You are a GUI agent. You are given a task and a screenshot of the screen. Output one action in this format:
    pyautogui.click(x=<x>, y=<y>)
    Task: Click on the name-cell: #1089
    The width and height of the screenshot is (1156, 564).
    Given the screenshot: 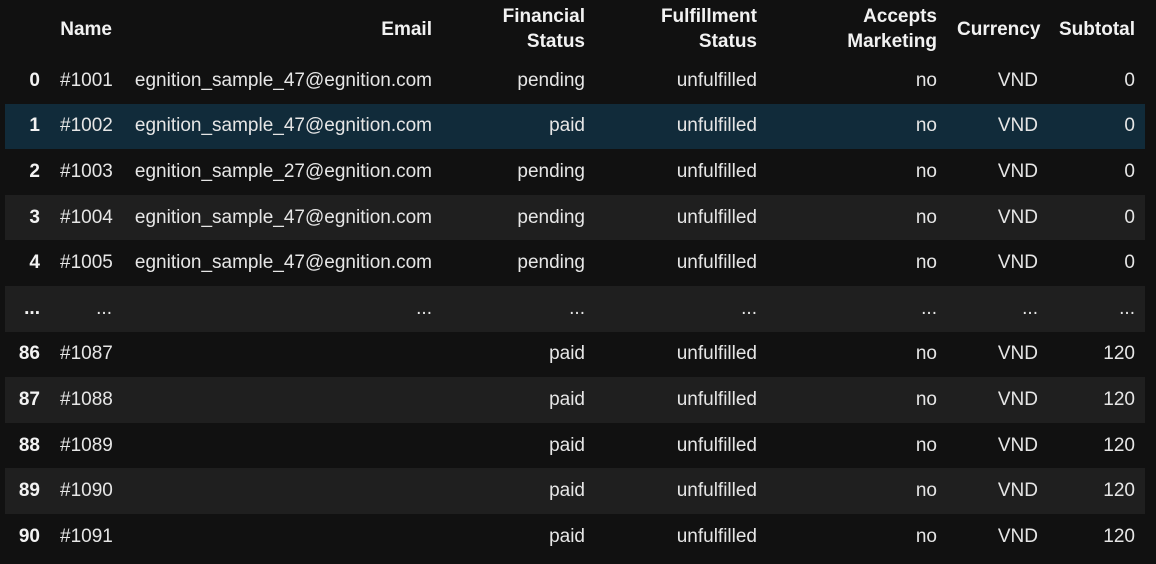 What is the action you would take?
    pyautogui.click(x=86, y=445)
    